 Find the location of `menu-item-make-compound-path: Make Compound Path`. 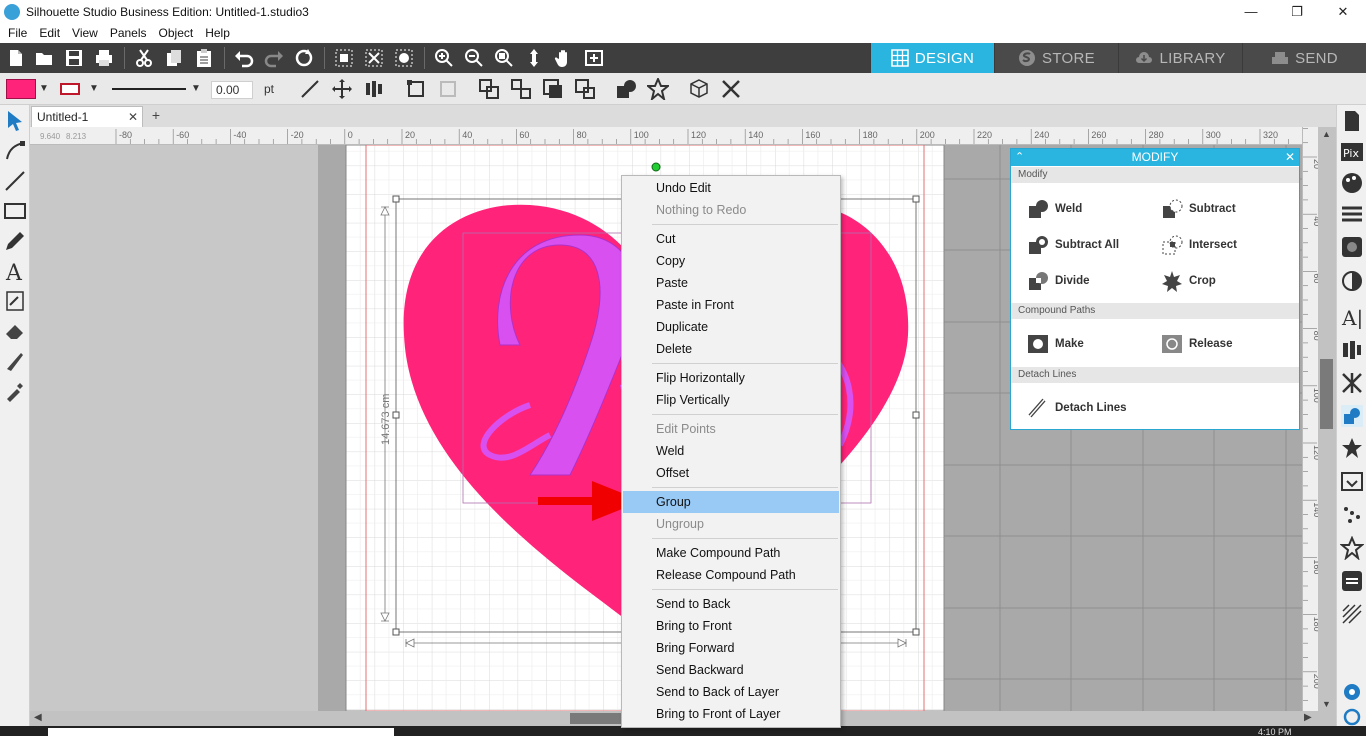

menu-item-make-compound-path: Make Compound Path is located at coordinates (731, 553).